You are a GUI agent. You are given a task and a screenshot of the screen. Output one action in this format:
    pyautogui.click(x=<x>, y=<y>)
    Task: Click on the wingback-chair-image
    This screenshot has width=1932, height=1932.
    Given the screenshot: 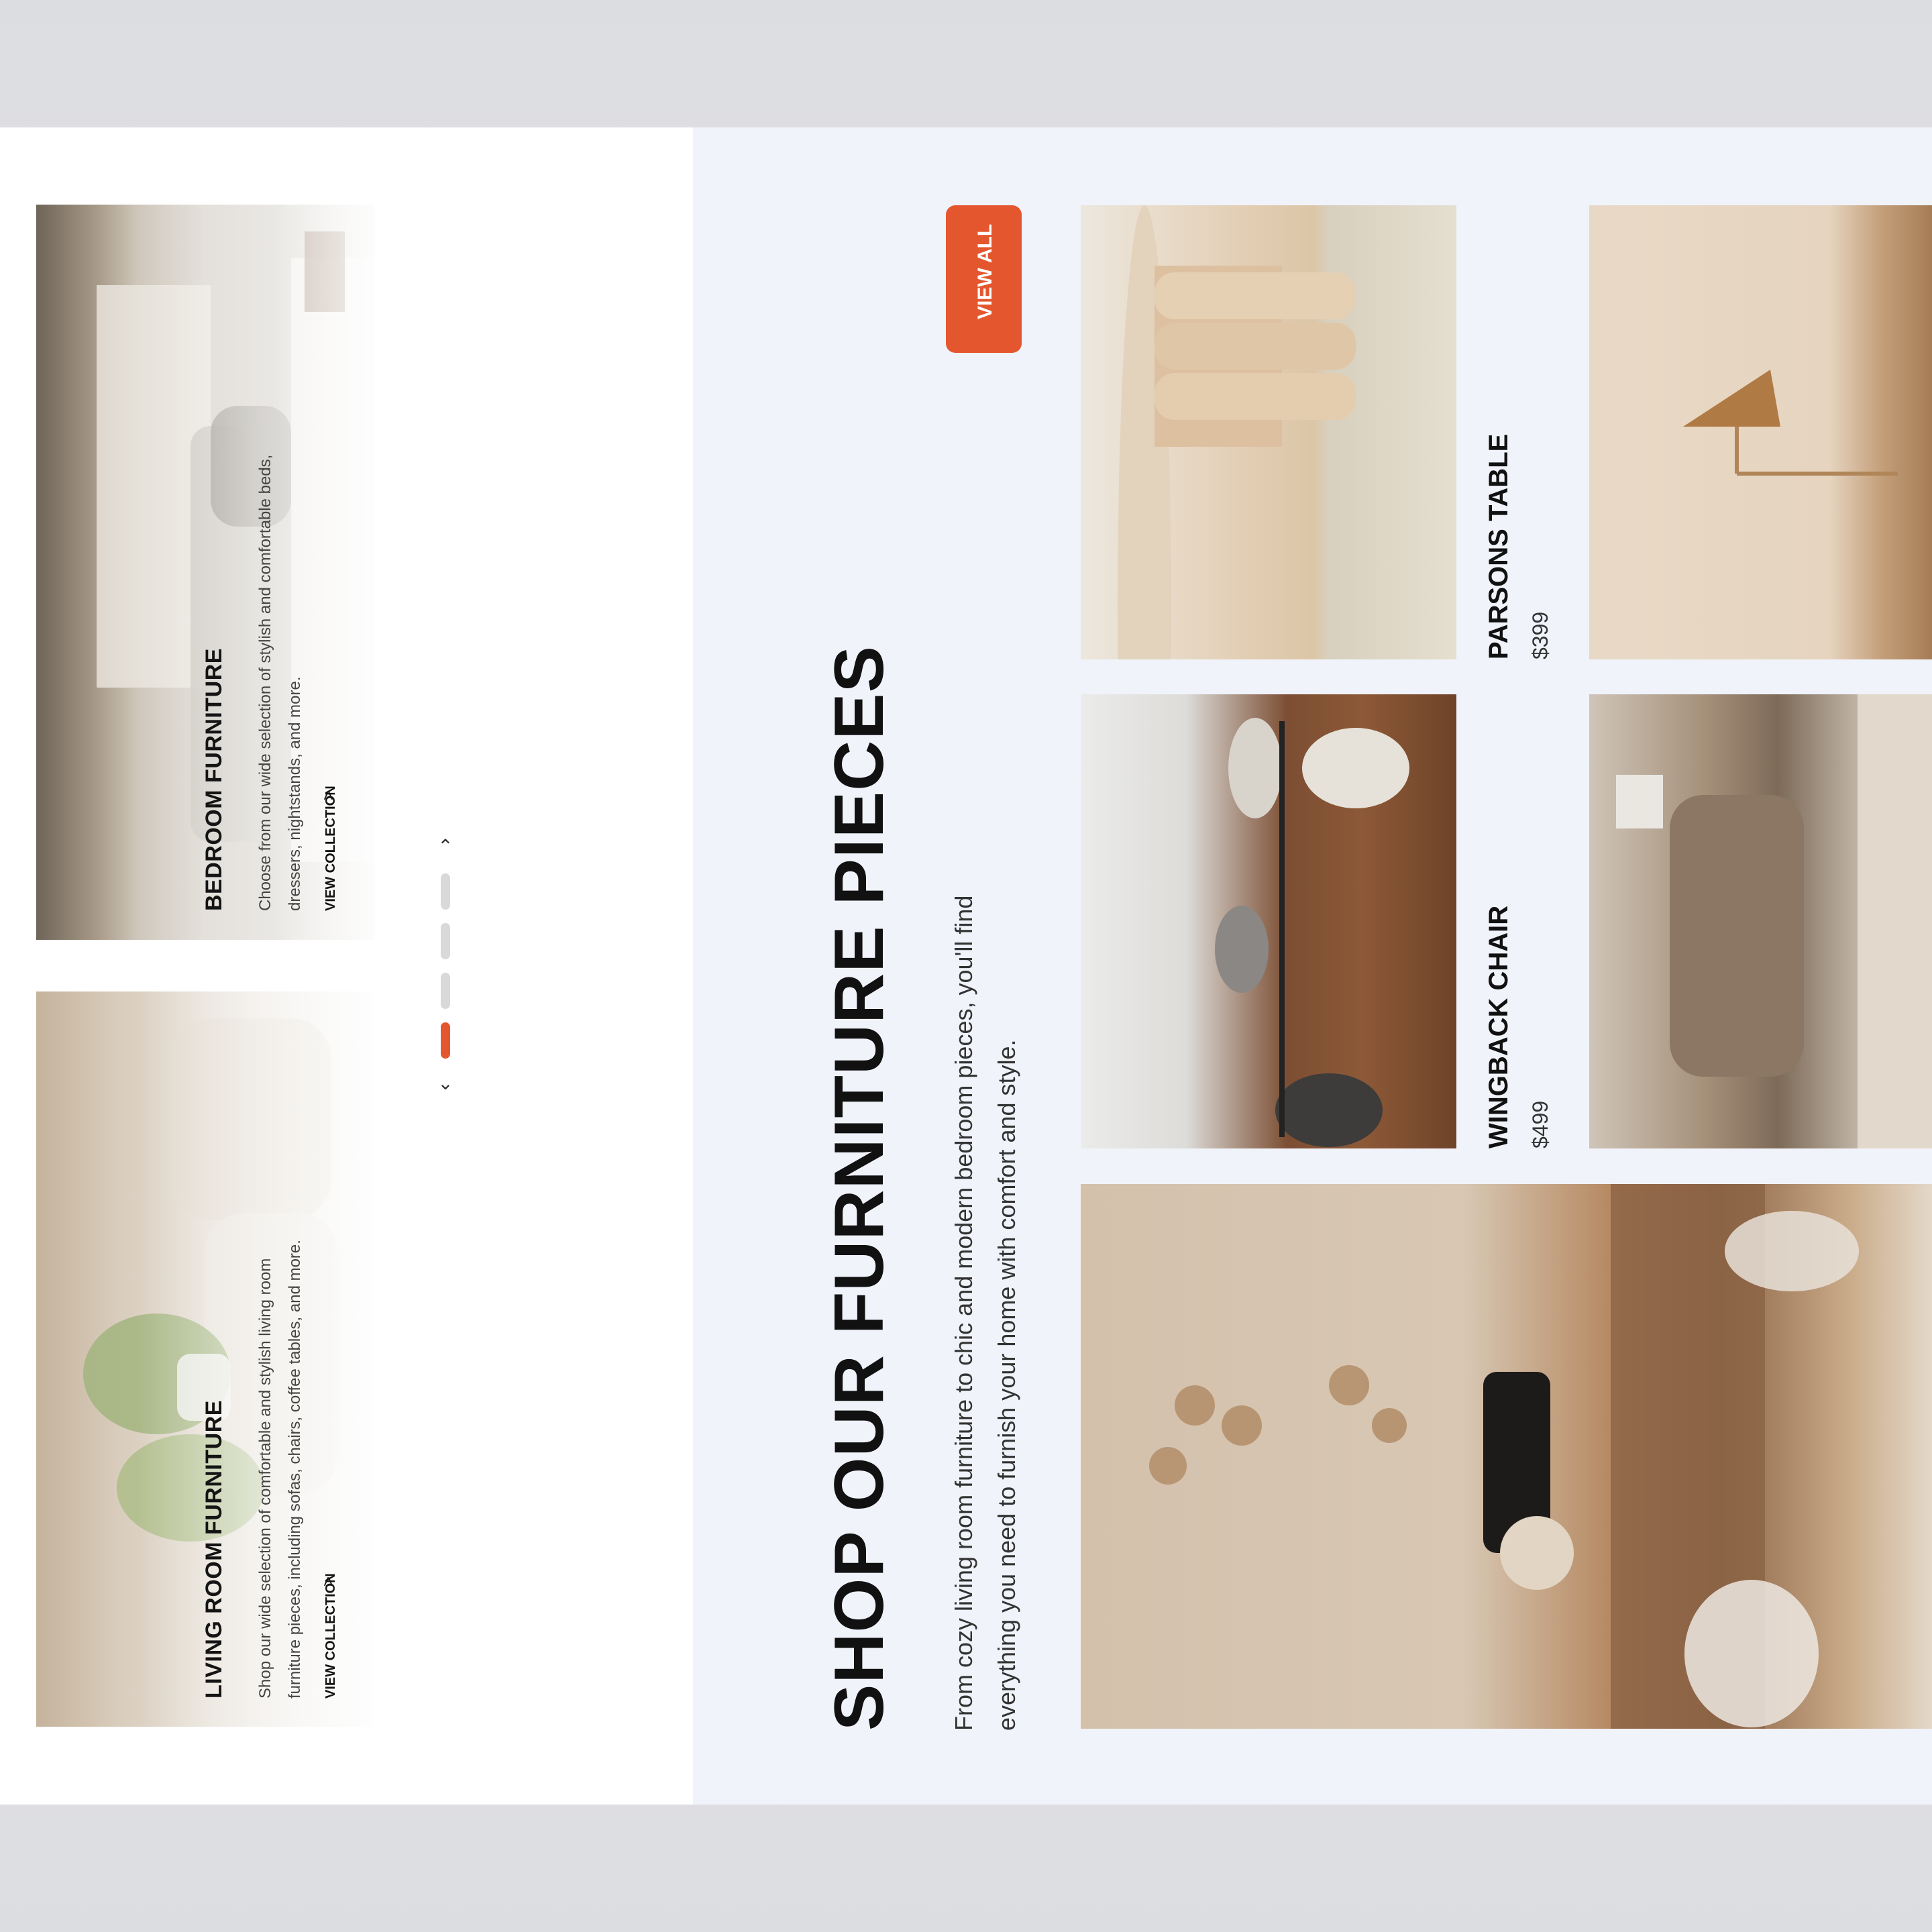 What is the action you would take?
    pyautogui.click(x=1268, y=921)
    